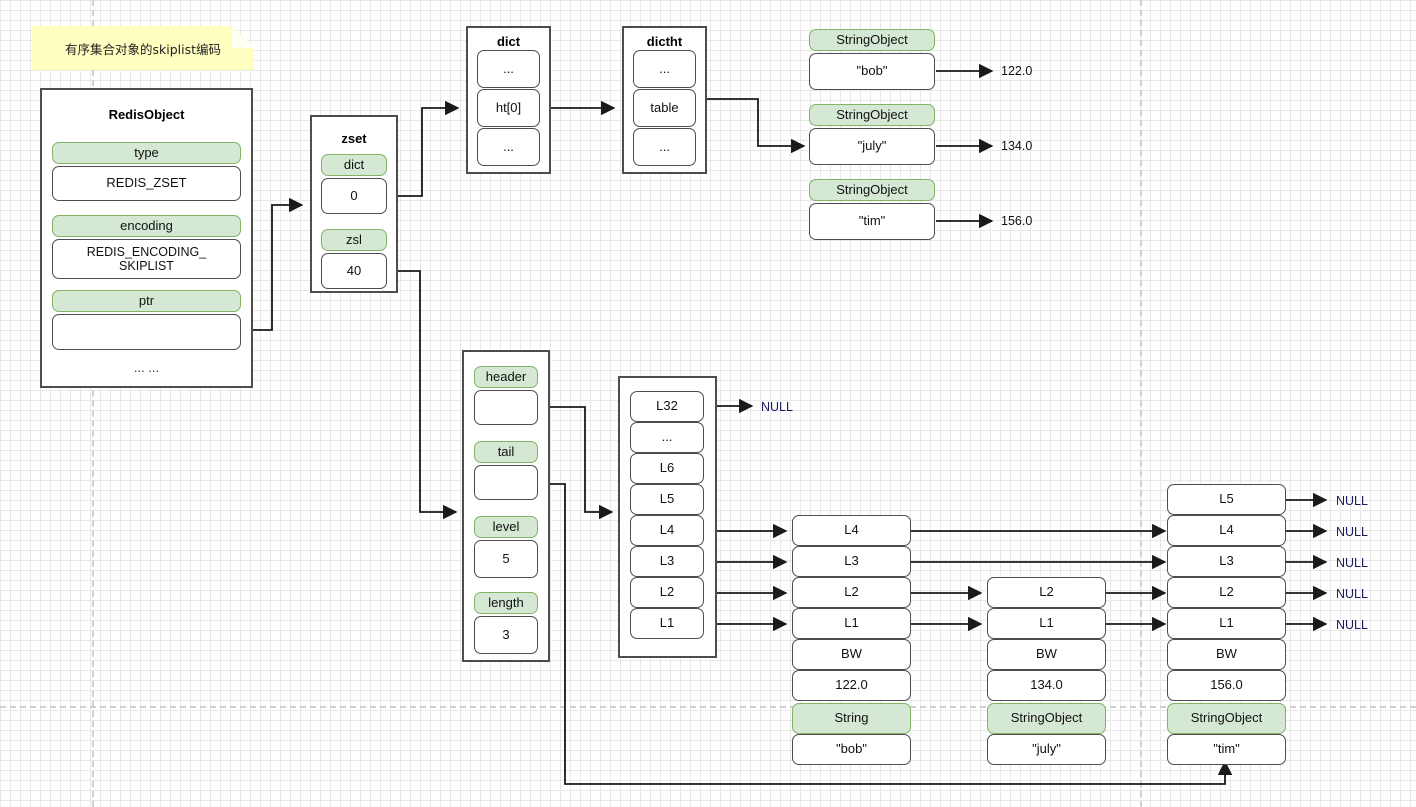 This screenshot has height=807, width=1416. I want to click on header-node-level-l6: L6, so click(667, 468).